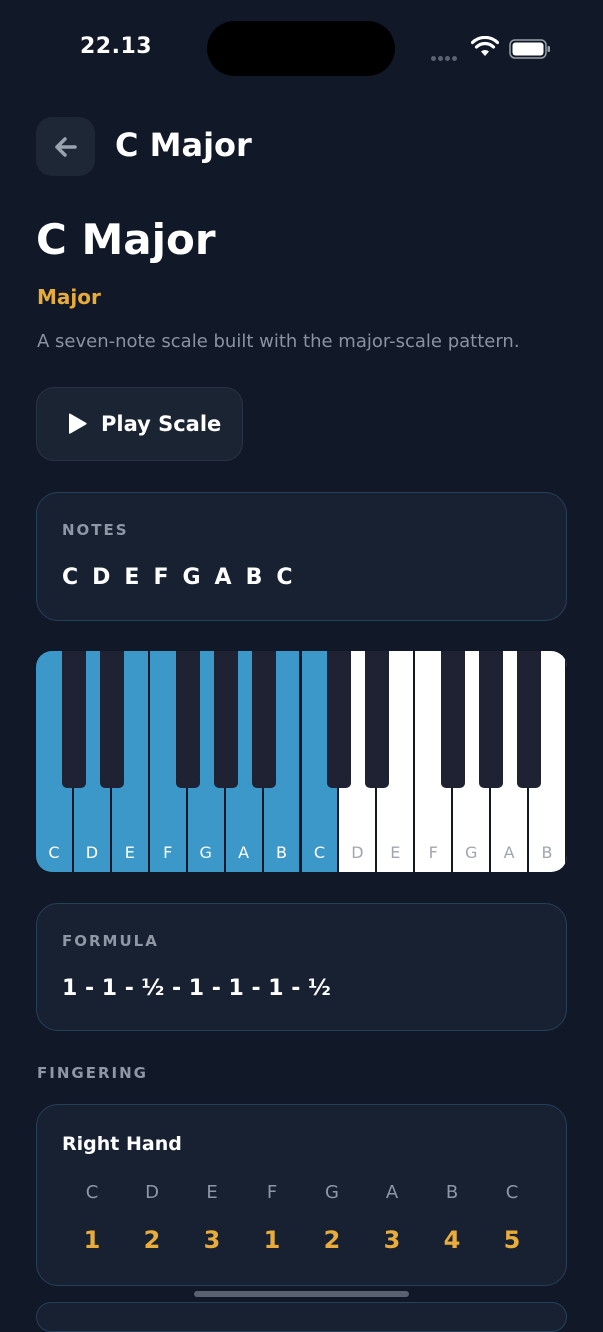  I want to click on note-item: G, so click(191, 577).